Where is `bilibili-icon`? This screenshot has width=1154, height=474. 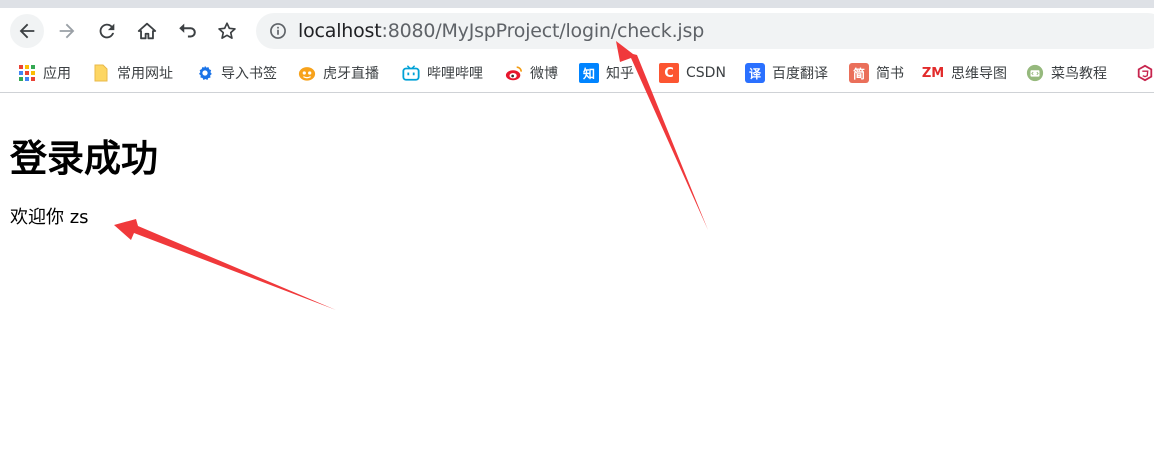 bilibili-icon is located at coordinates (411, 73).